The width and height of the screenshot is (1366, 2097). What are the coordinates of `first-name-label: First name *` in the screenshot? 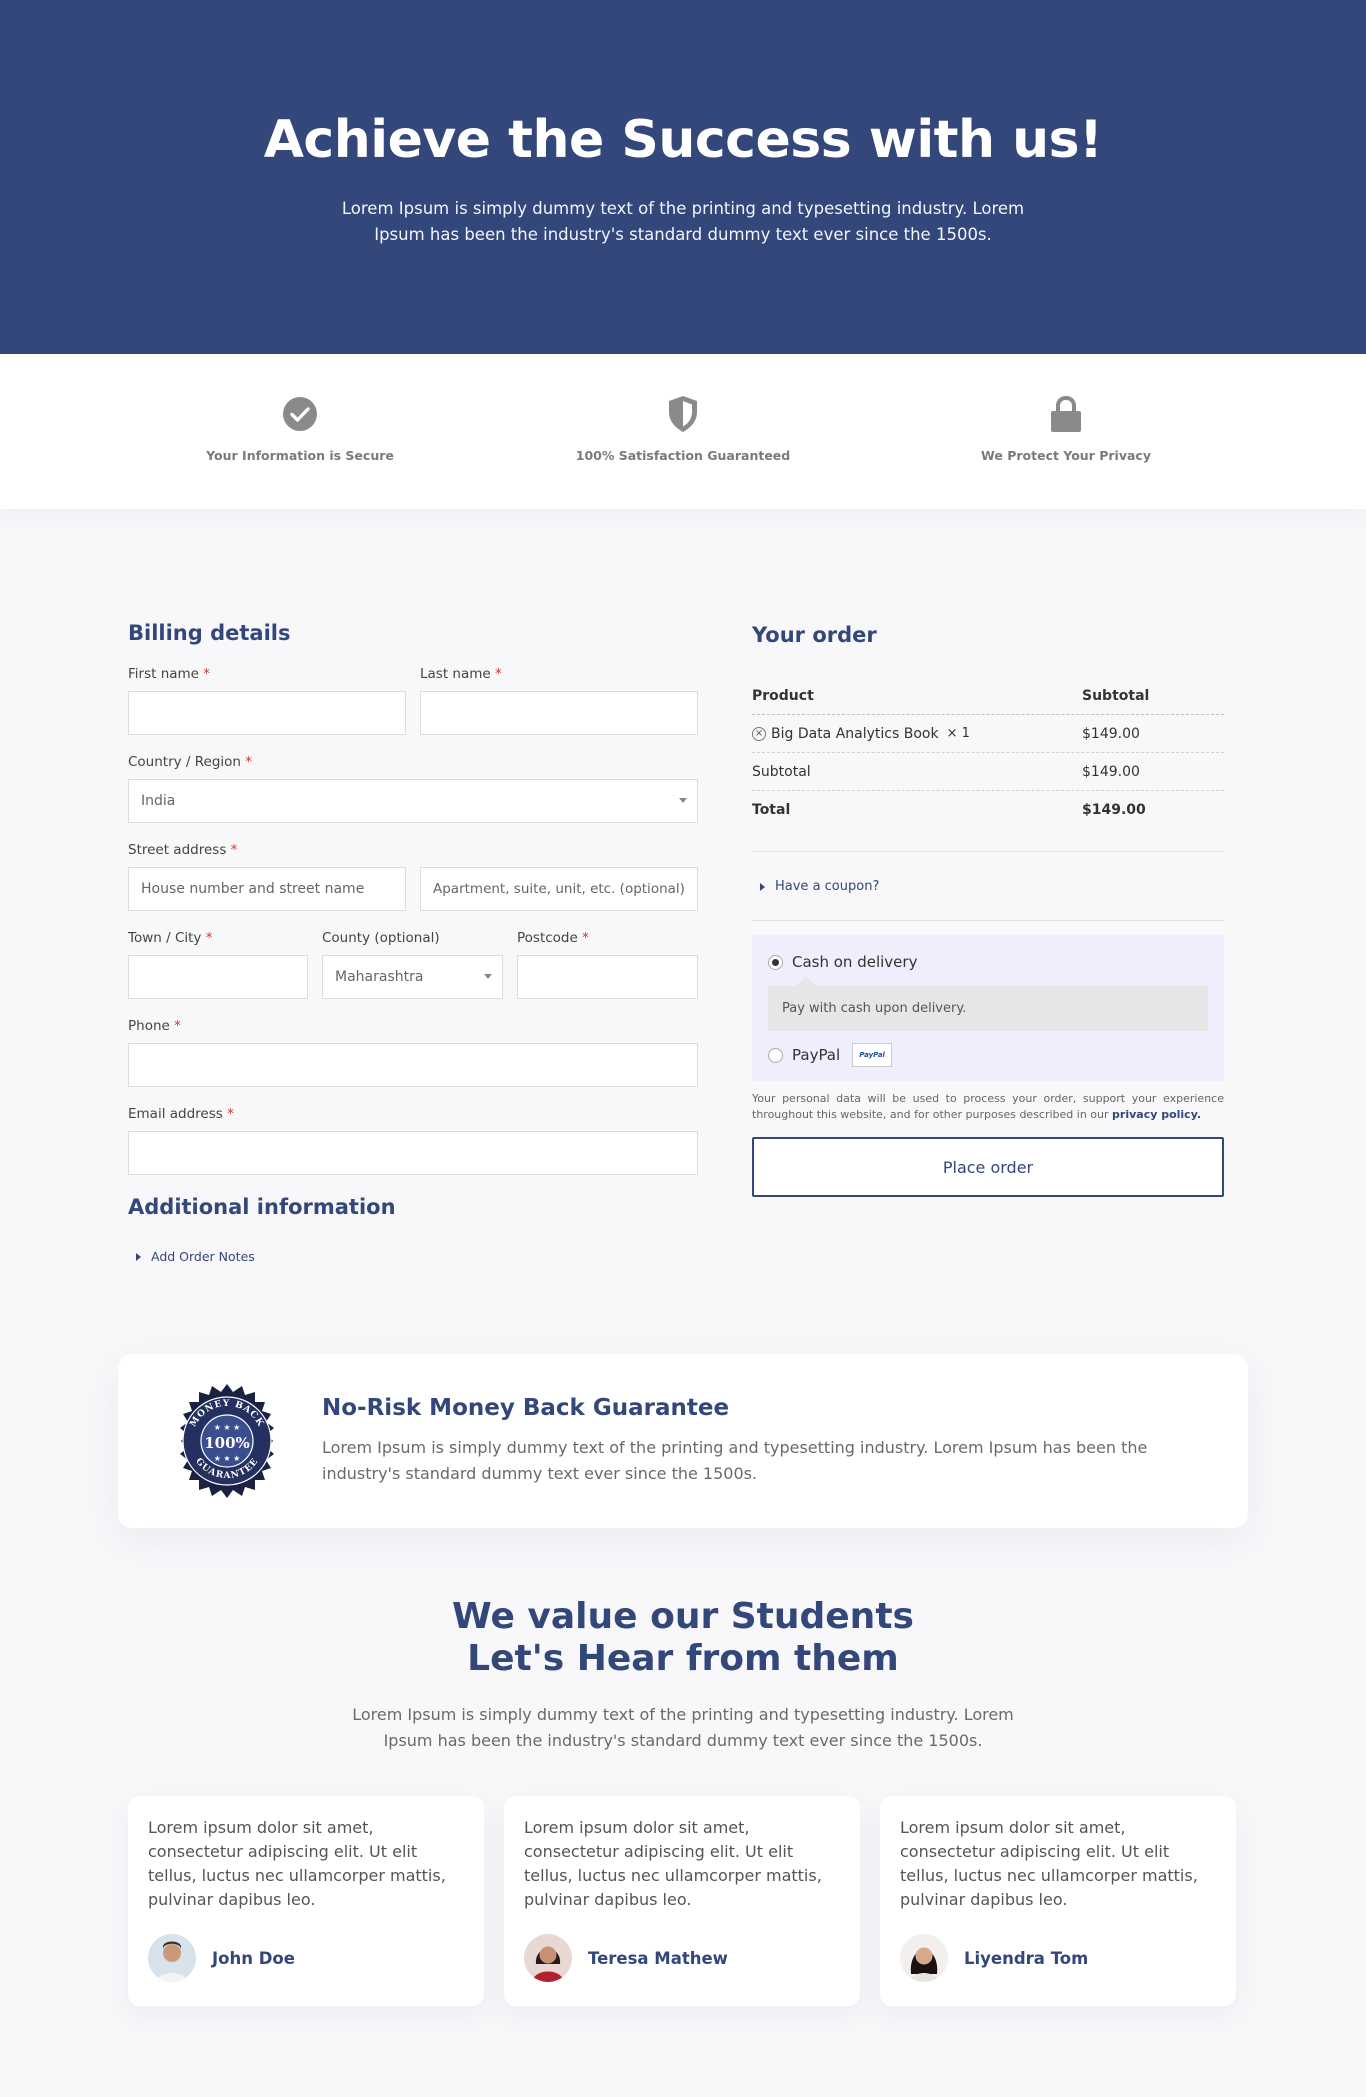 It's located at (169, 674).